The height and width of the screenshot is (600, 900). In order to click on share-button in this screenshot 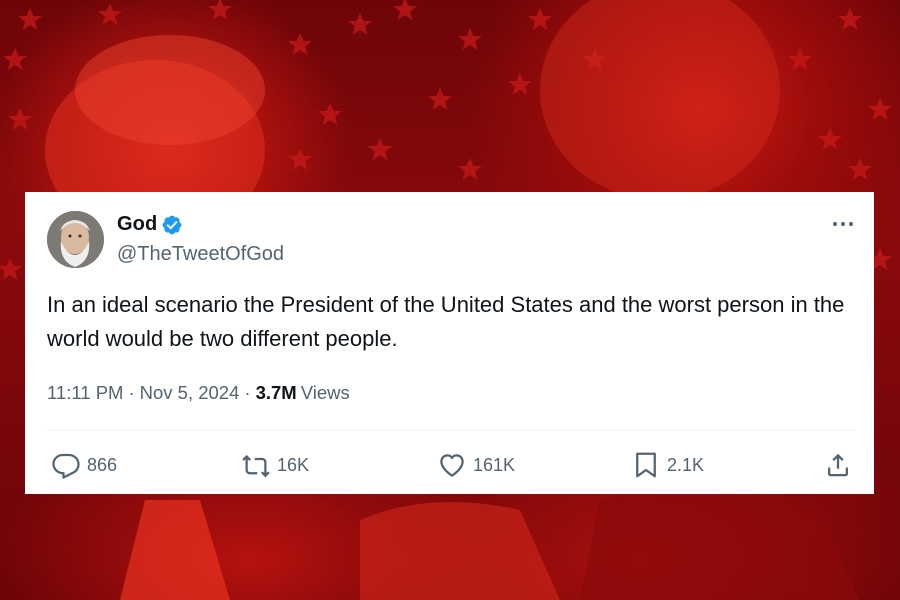, I will do `click(838, 465)`.